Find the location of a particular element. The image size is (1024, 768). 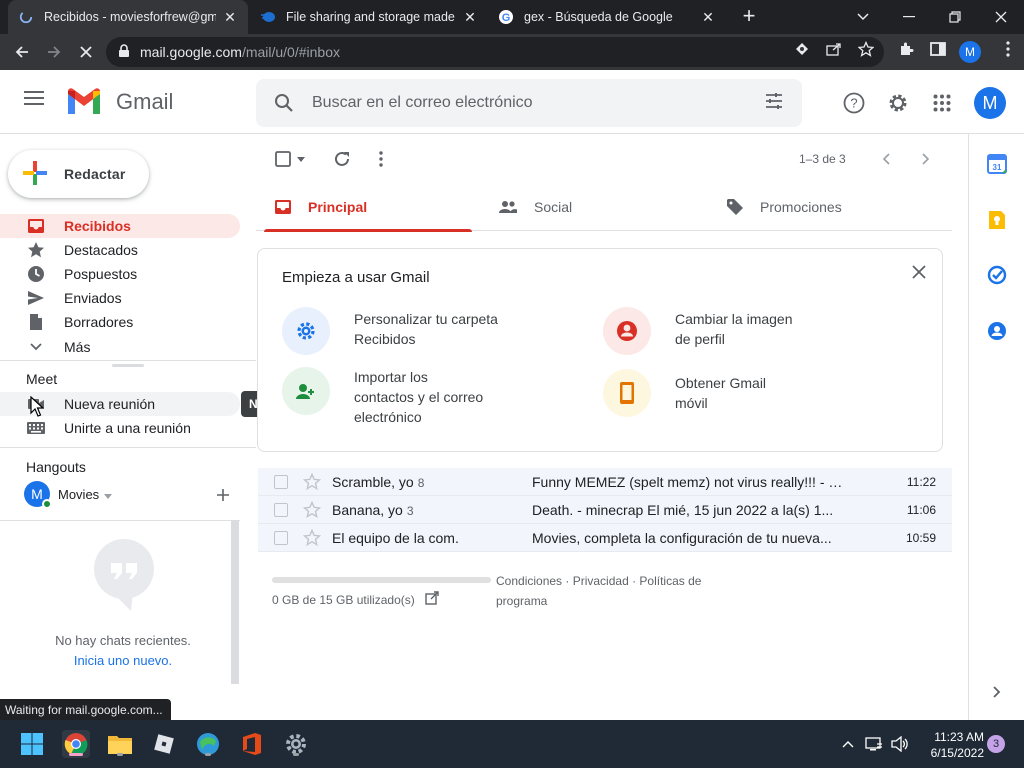

account-avatar: M is located at coordinates (990, 103).